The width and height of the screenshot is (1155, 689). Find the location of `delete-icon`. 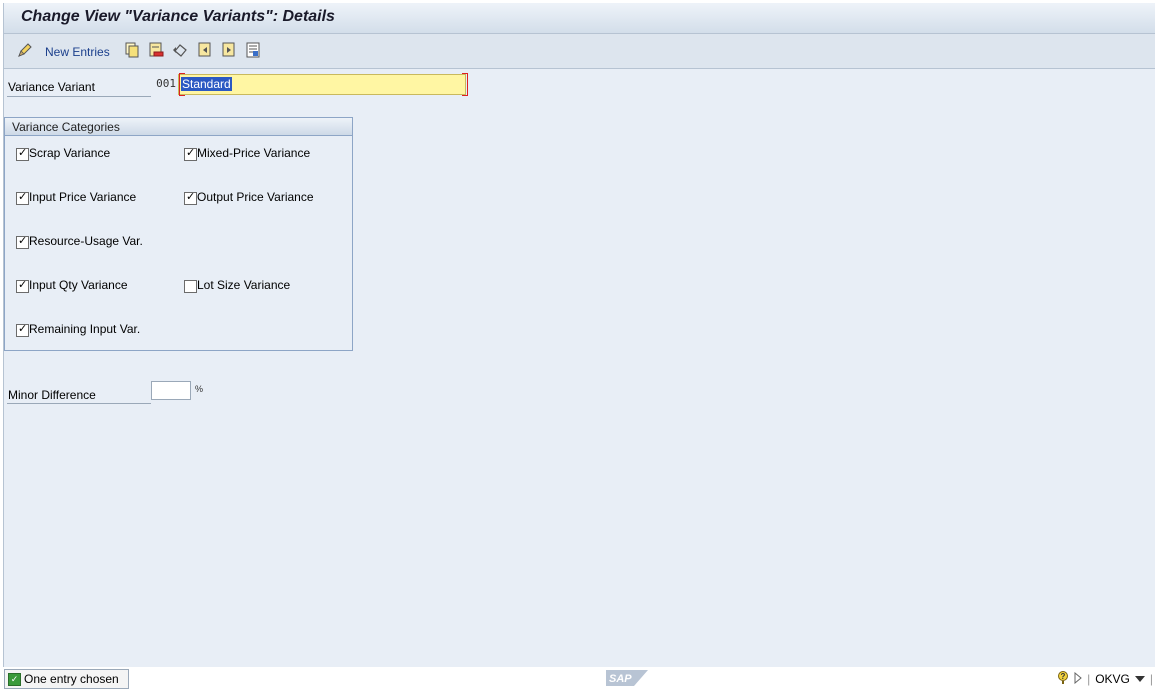

delete-icon is located at coordinates (156, 50).